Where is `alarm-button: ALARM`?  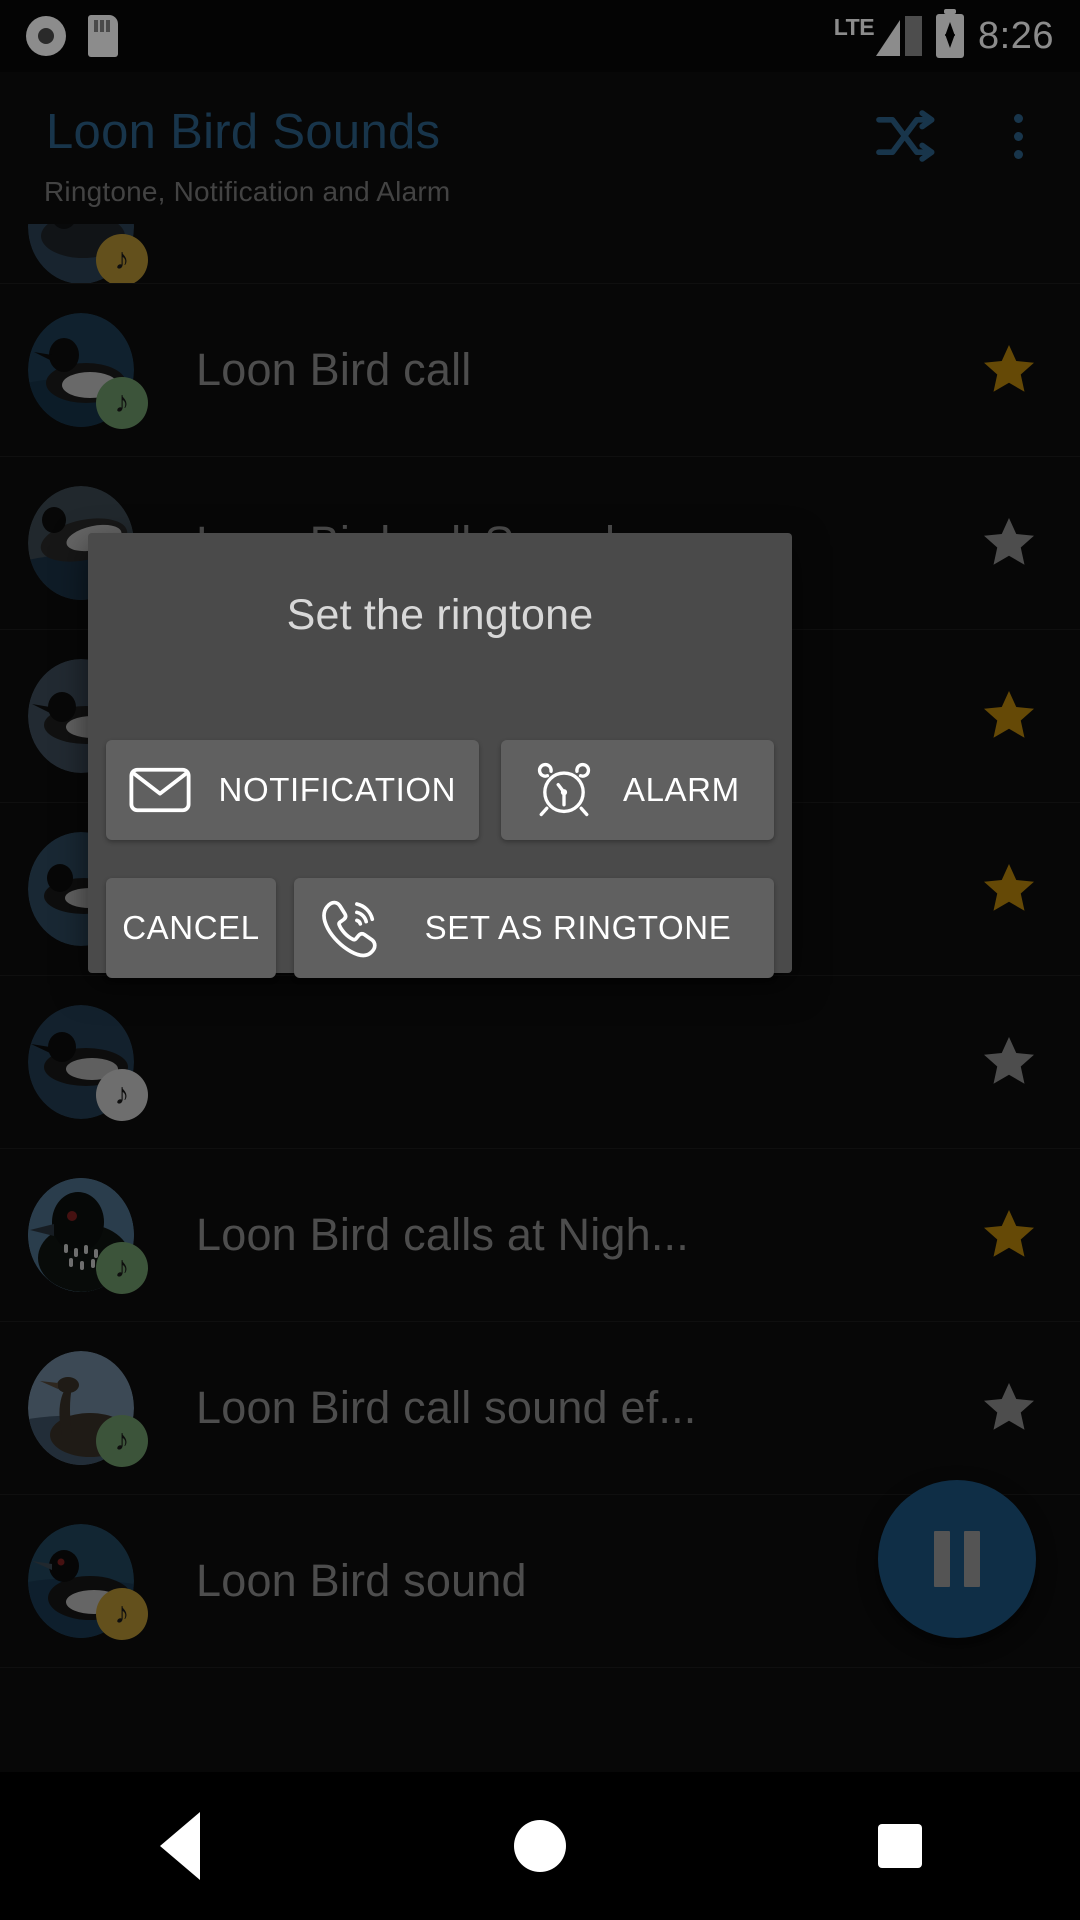 alarm-button: ALARM is located at coordinates (637, 790).